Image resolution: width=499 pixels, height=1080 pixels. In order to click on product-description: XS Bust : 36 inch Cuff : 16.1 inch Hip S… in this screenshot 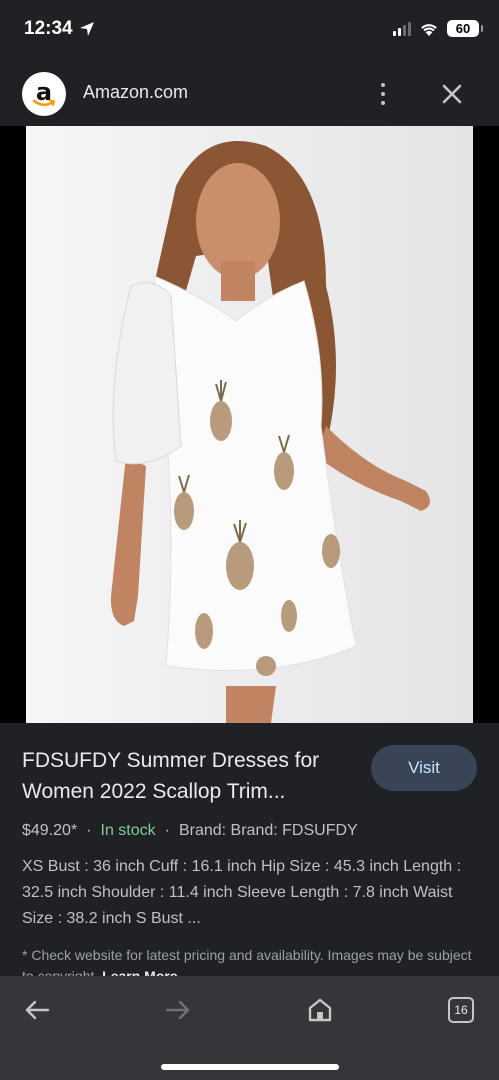, I will do `click(242, 892)`.